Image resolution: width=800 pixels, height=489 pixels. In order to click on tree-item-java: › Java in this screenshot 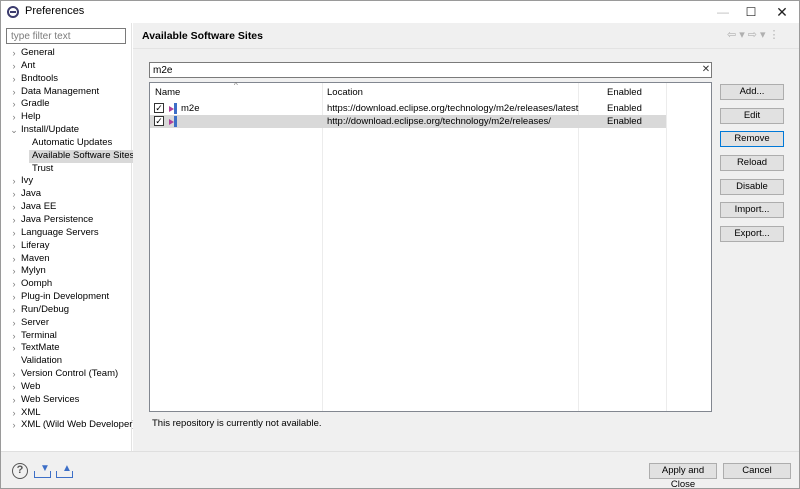, I will do `click(66, 194)`.